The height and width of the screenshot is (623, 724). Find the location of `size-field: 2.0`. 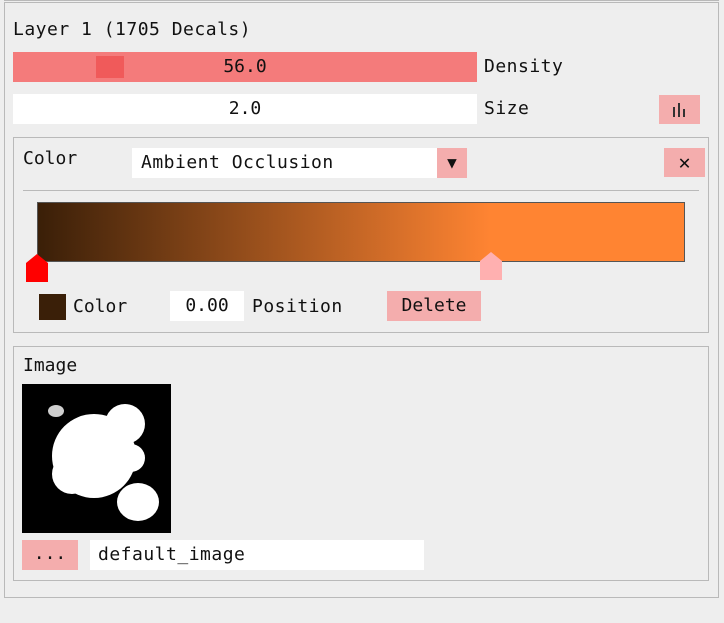

size-field: 2.0 is located at coordinates (245, 109).